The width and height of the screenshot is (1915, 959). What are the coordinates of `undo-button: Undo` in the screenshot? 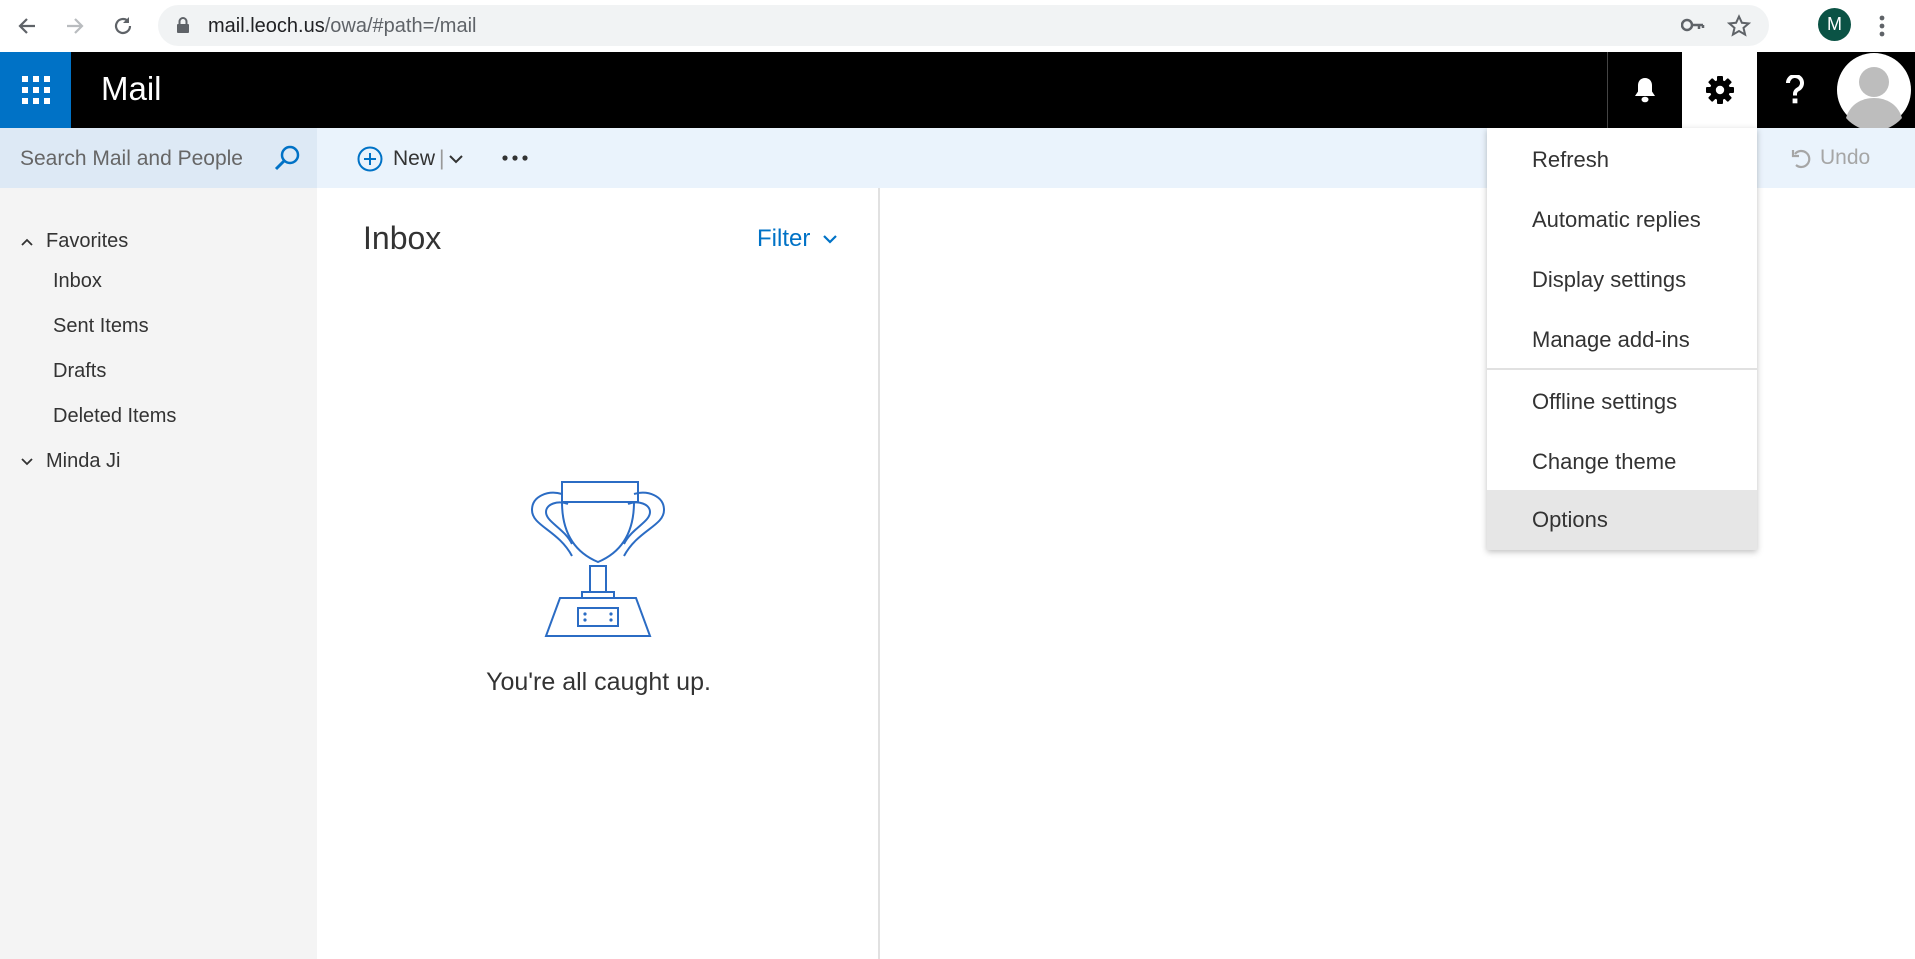 It's located at (1830, 158).